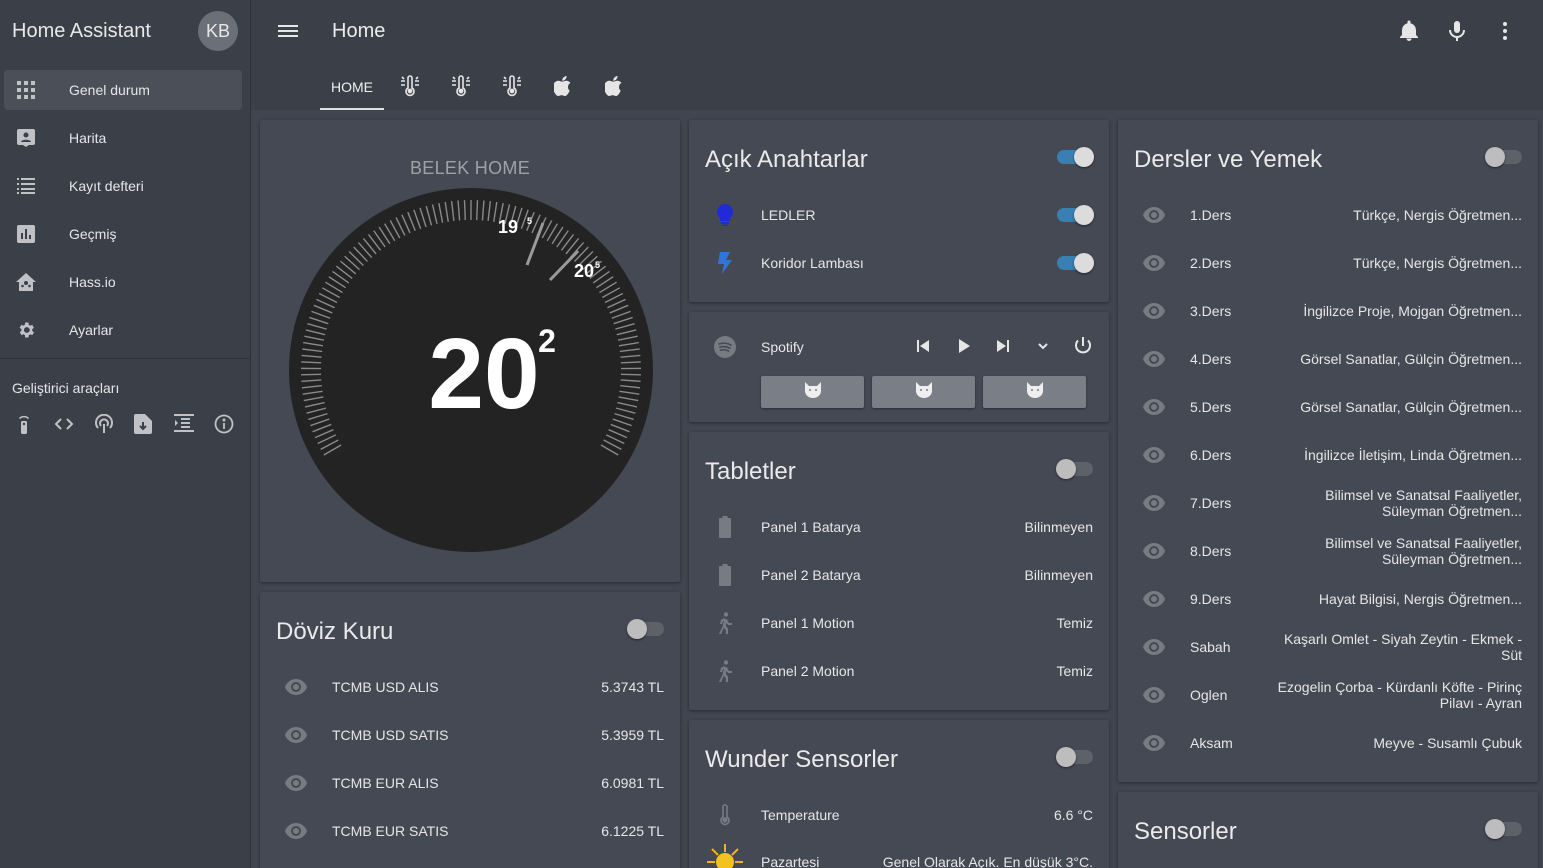 Image resolution: width=1543 pixels, height=868 pixels. What do you see at coordinates (123, 186) in the screenshot?
I see `sidebar-item-kayit-defteri: Kayıt defteri` at bounding box center [123, 186].